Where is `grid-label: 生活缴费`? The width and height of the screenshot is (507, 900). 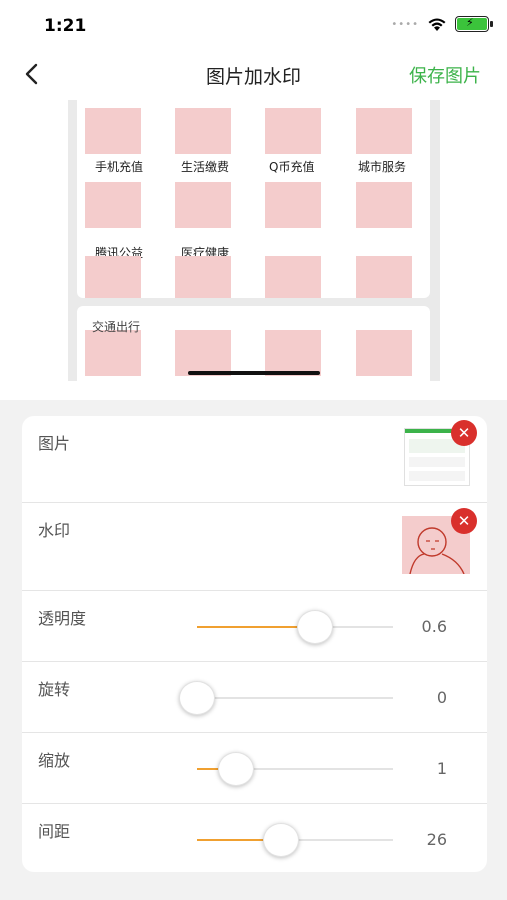
grid-label: 生活缴费 is located at coordinates (205, 167).